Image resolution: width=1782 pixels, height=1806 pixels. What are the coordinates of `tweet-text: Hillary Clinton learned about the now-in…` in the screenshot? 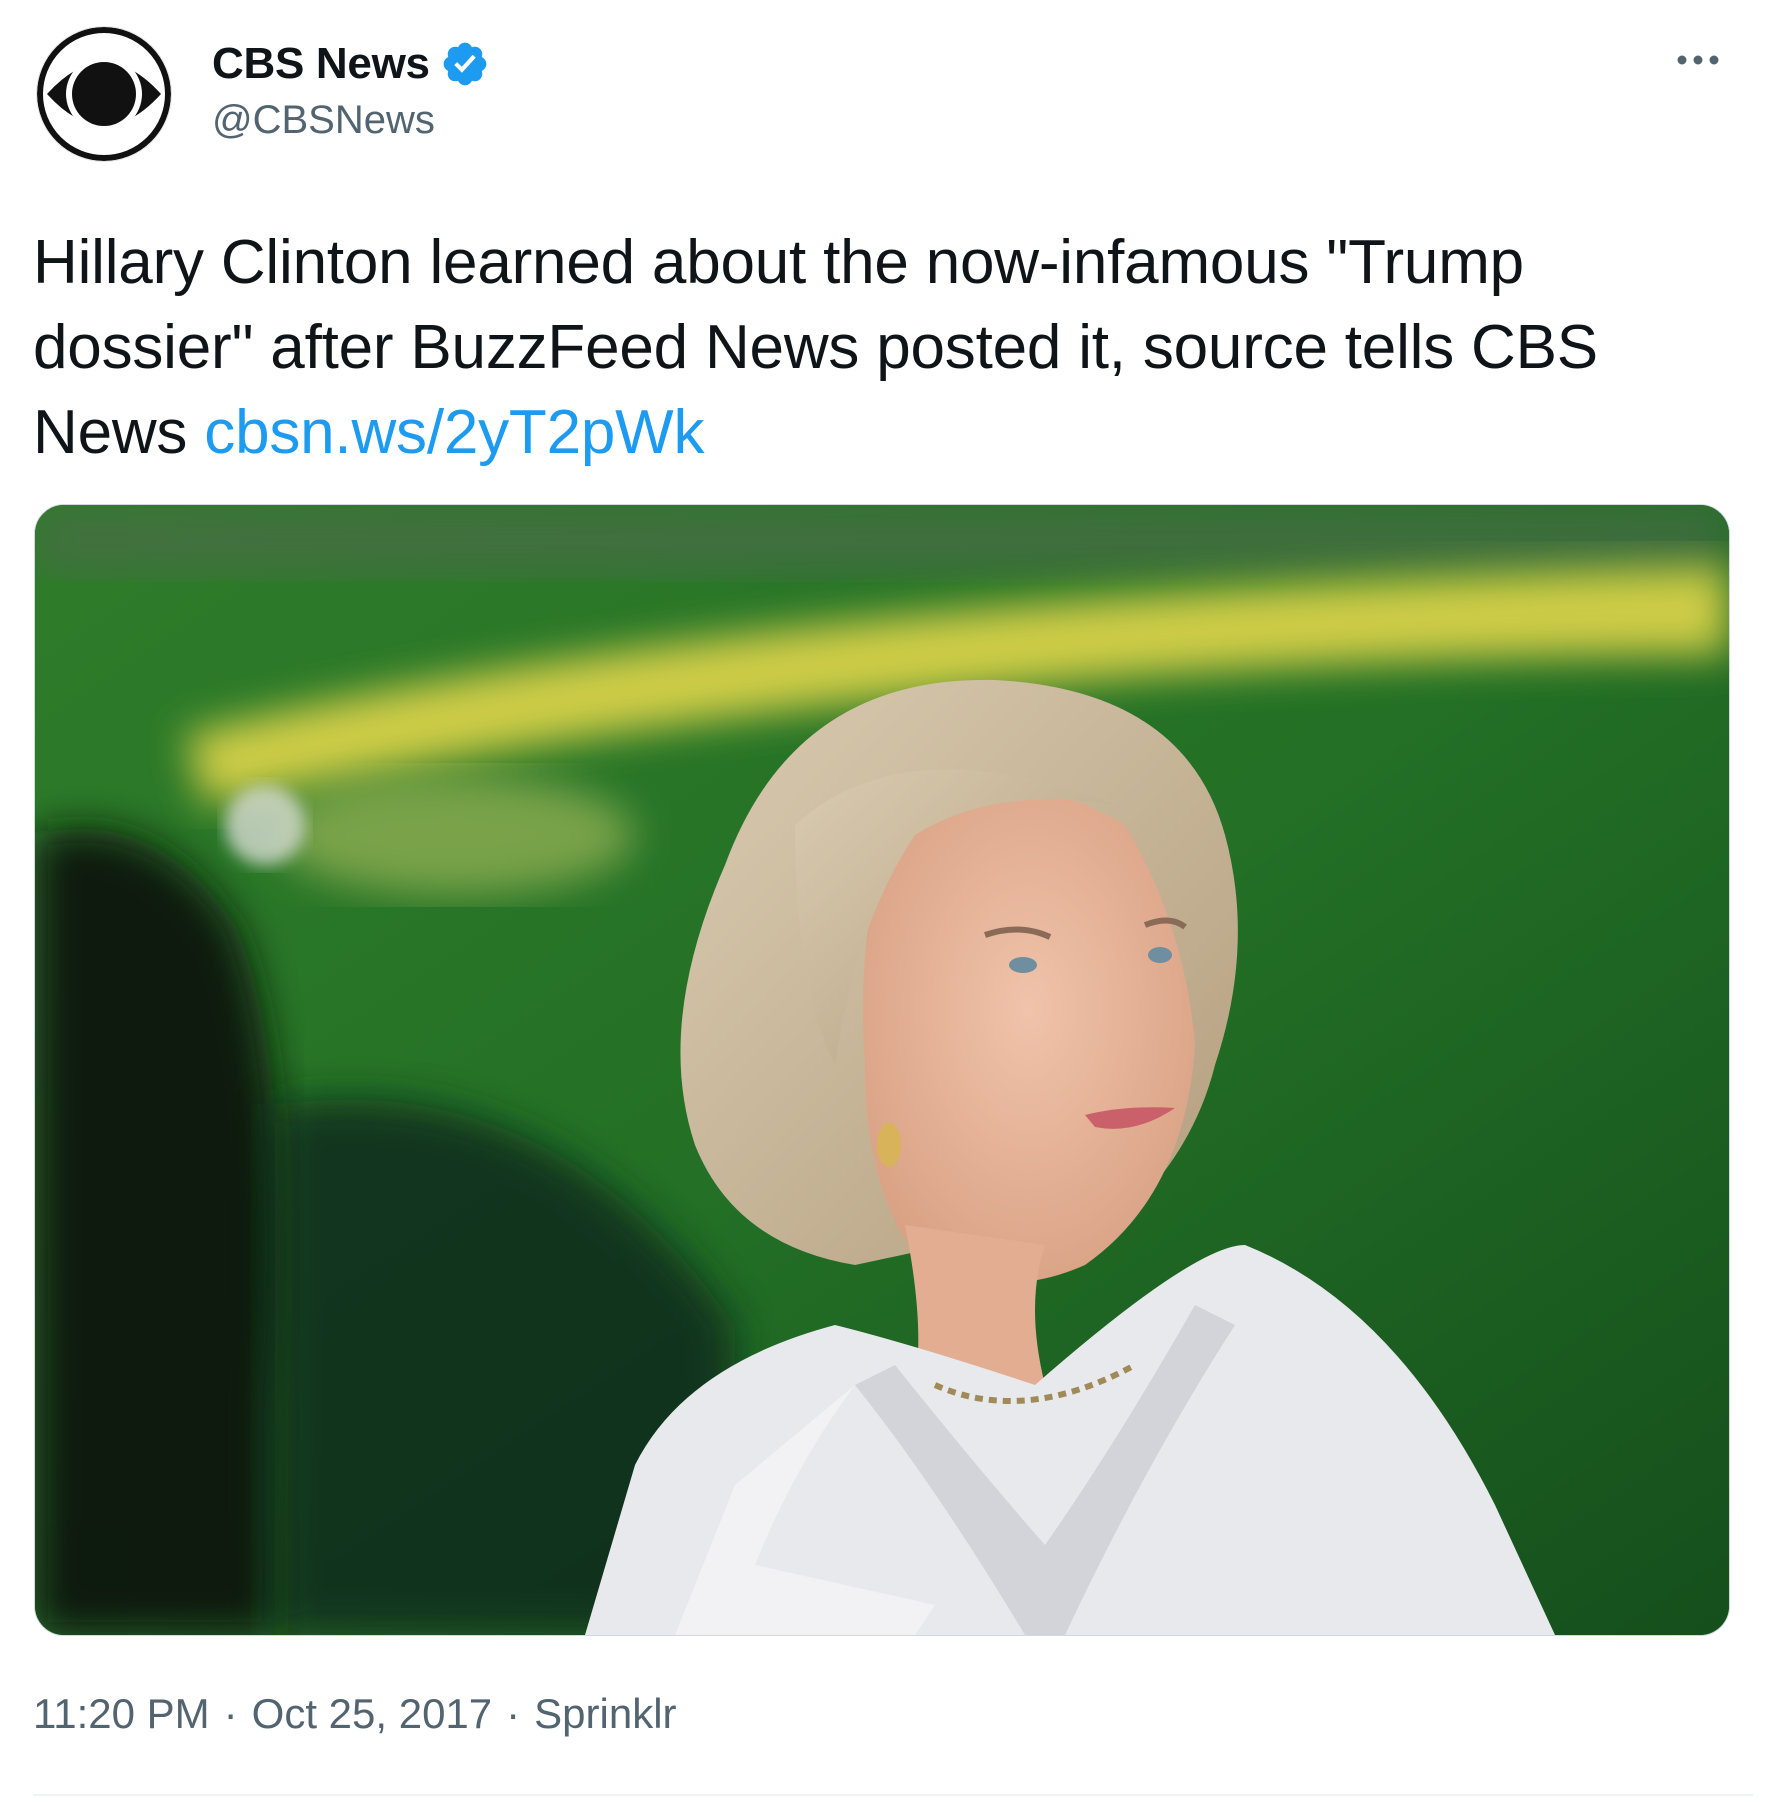 It's located at (893, 347).